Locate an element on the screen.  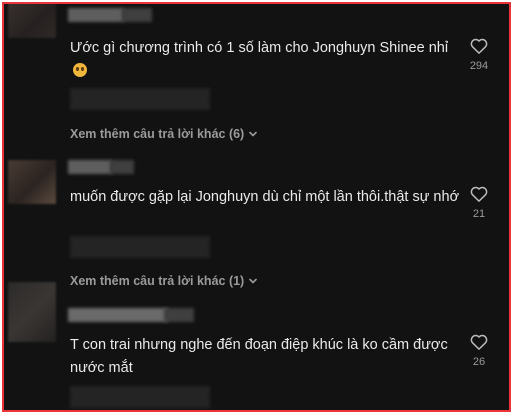
like-count: 294 is located at coordinates (479, 66).